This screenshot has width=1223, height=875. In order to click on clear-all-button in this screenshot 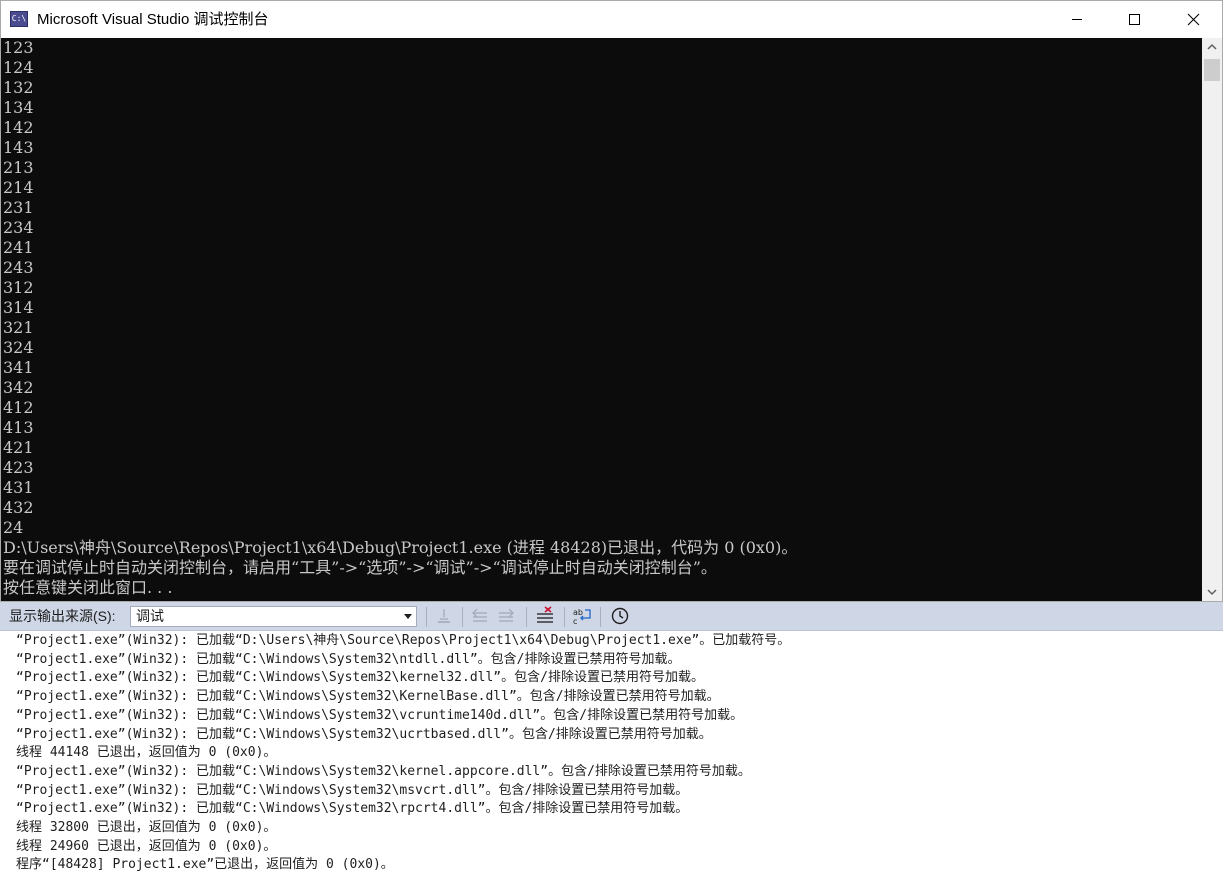, I will do `click(545, 616)`.